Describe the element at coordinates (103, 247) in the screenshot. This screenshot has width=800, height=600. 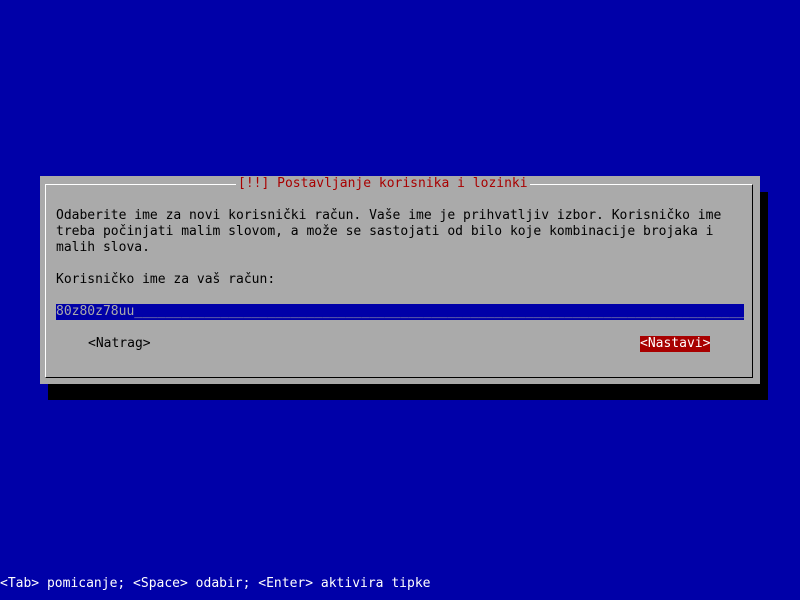
I see `description-line: malih slova.` at that location.